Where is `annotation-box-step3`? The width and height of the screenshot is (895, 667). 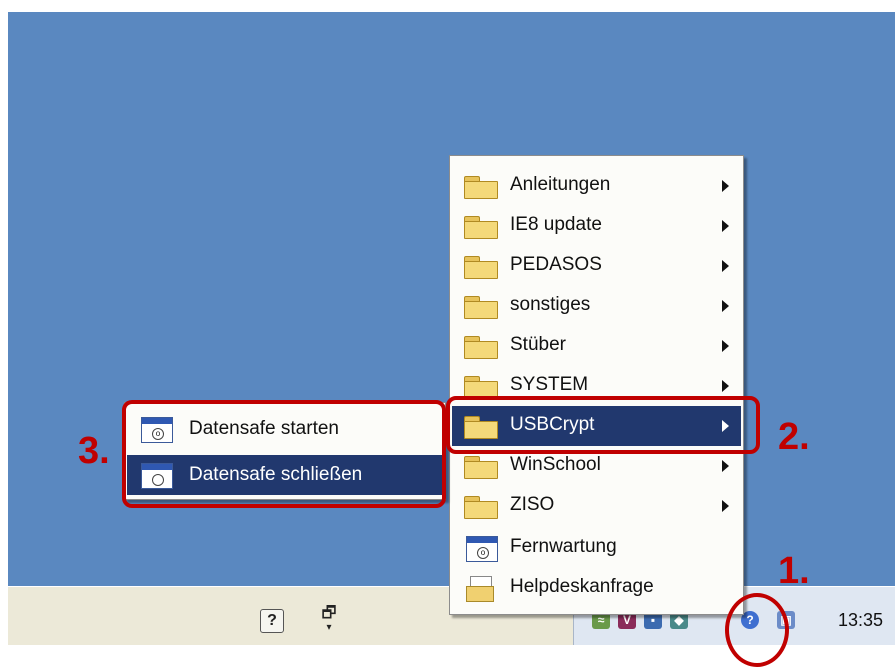
annotation-box-step3 is located at coordinates (284, 454).